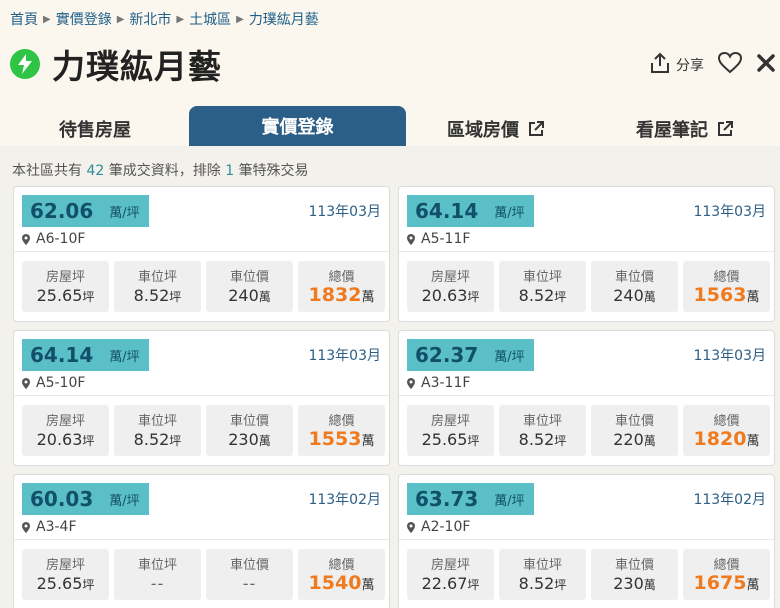  I want to click on unit-label: A5-11F, so click(446, 239).